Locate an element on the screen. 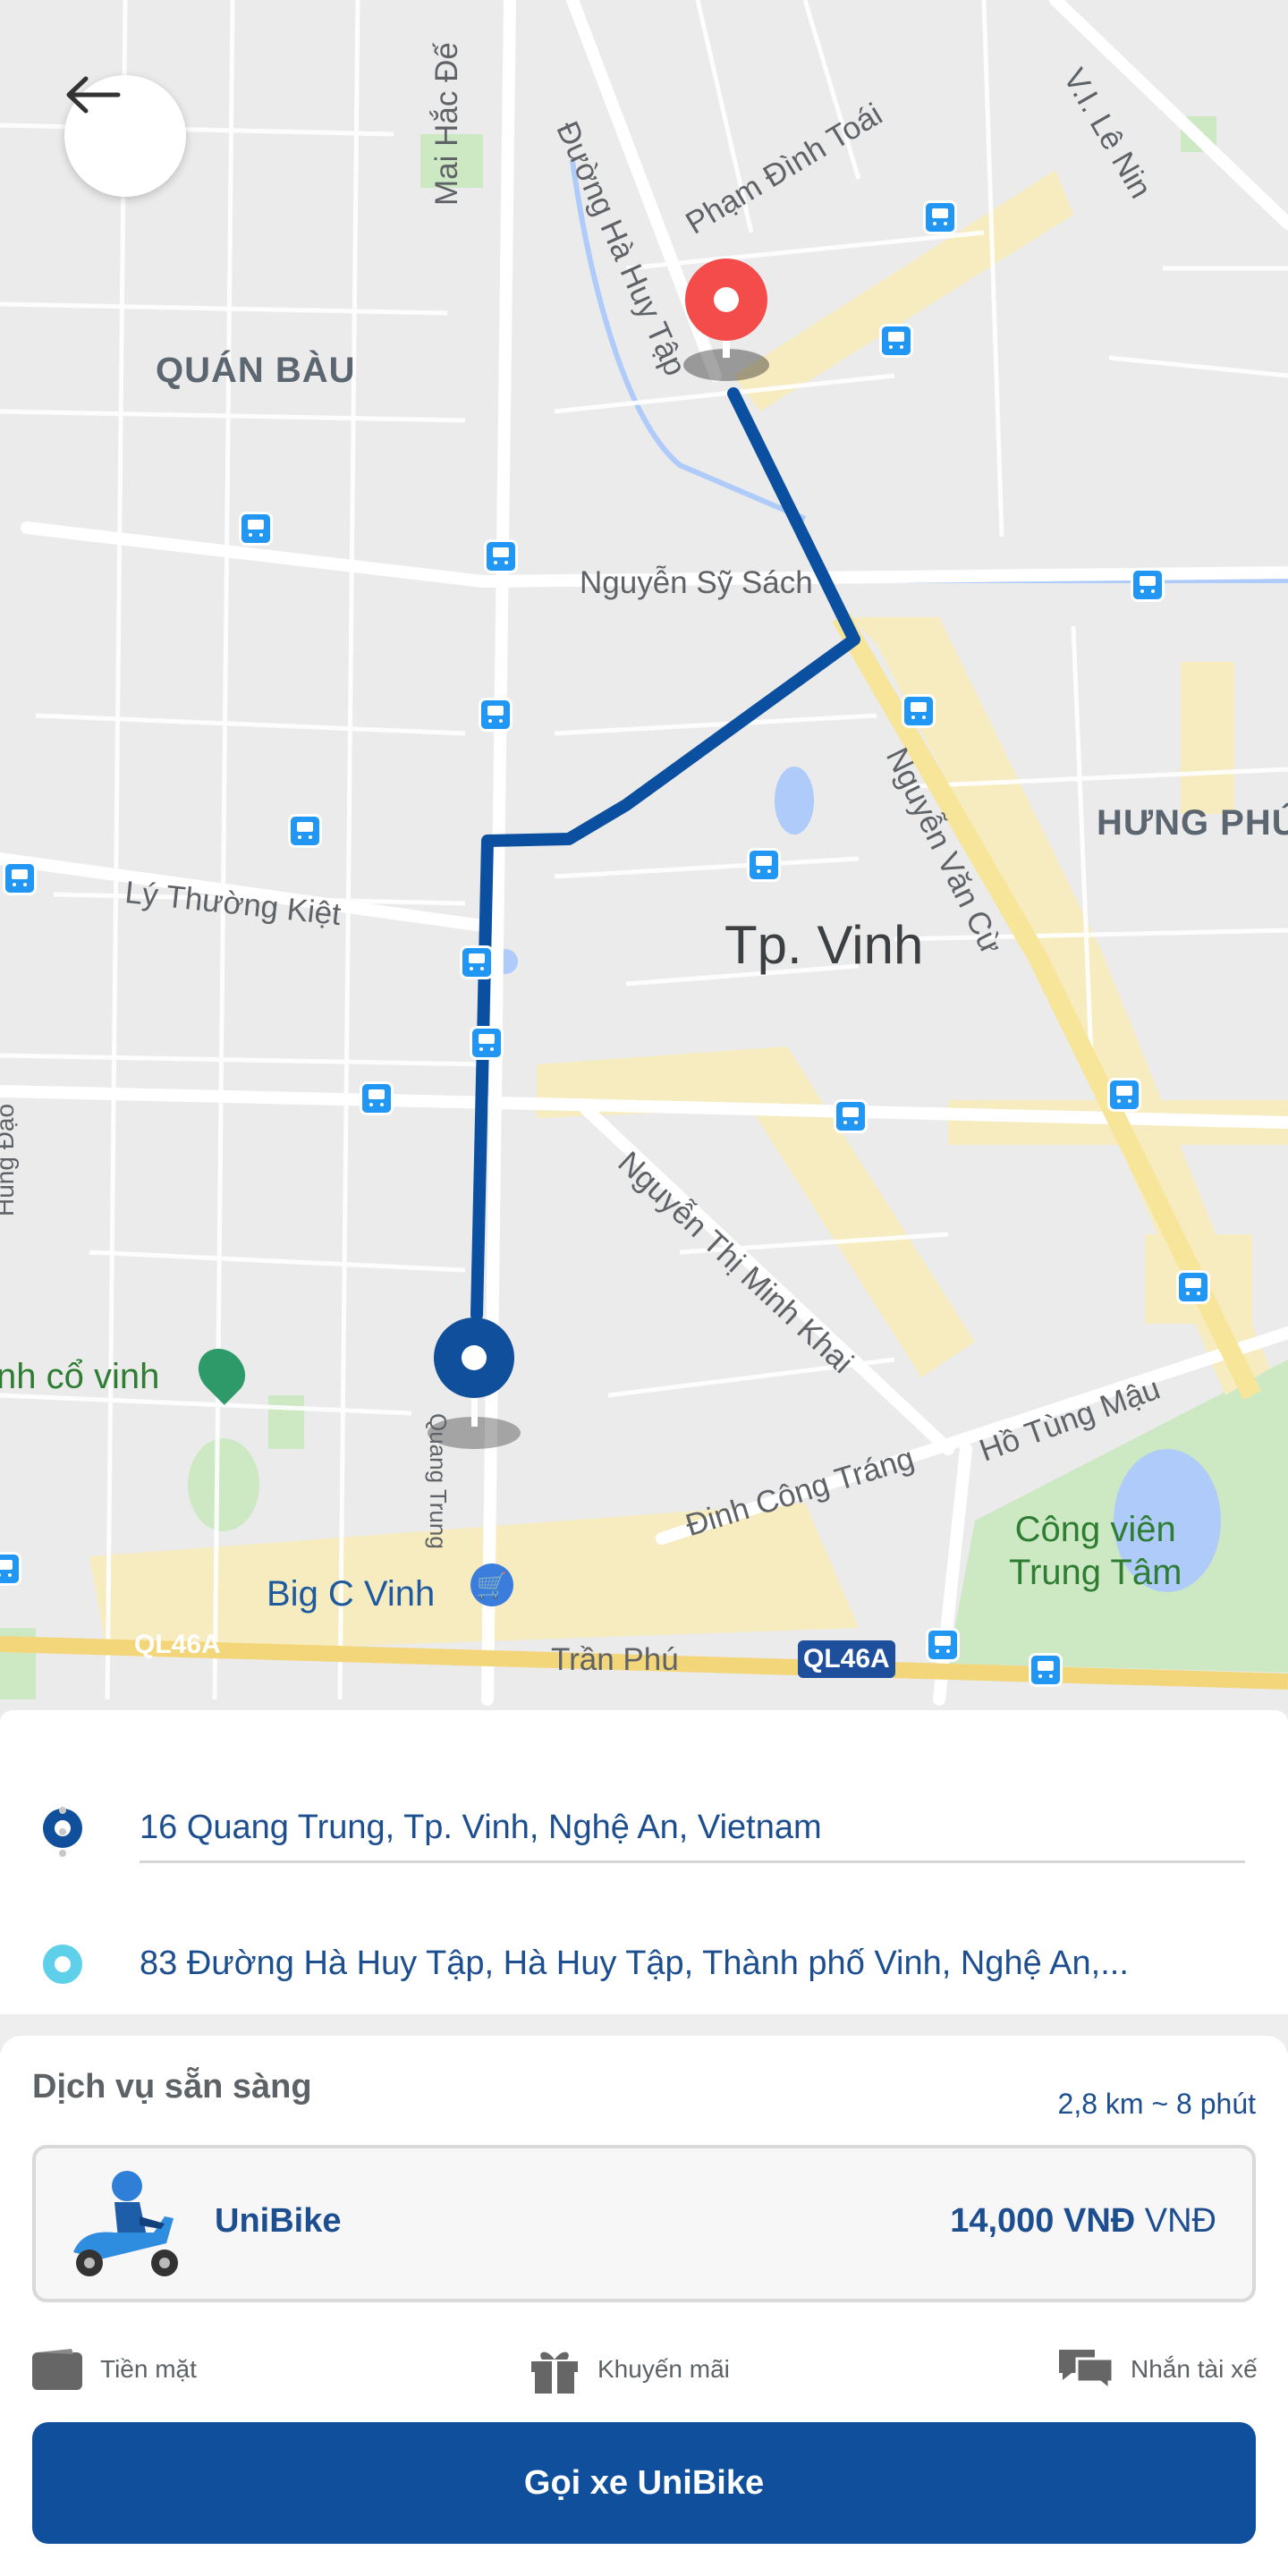  district-label: HƯNG PHÚ is located at coordinates (1192, 823).